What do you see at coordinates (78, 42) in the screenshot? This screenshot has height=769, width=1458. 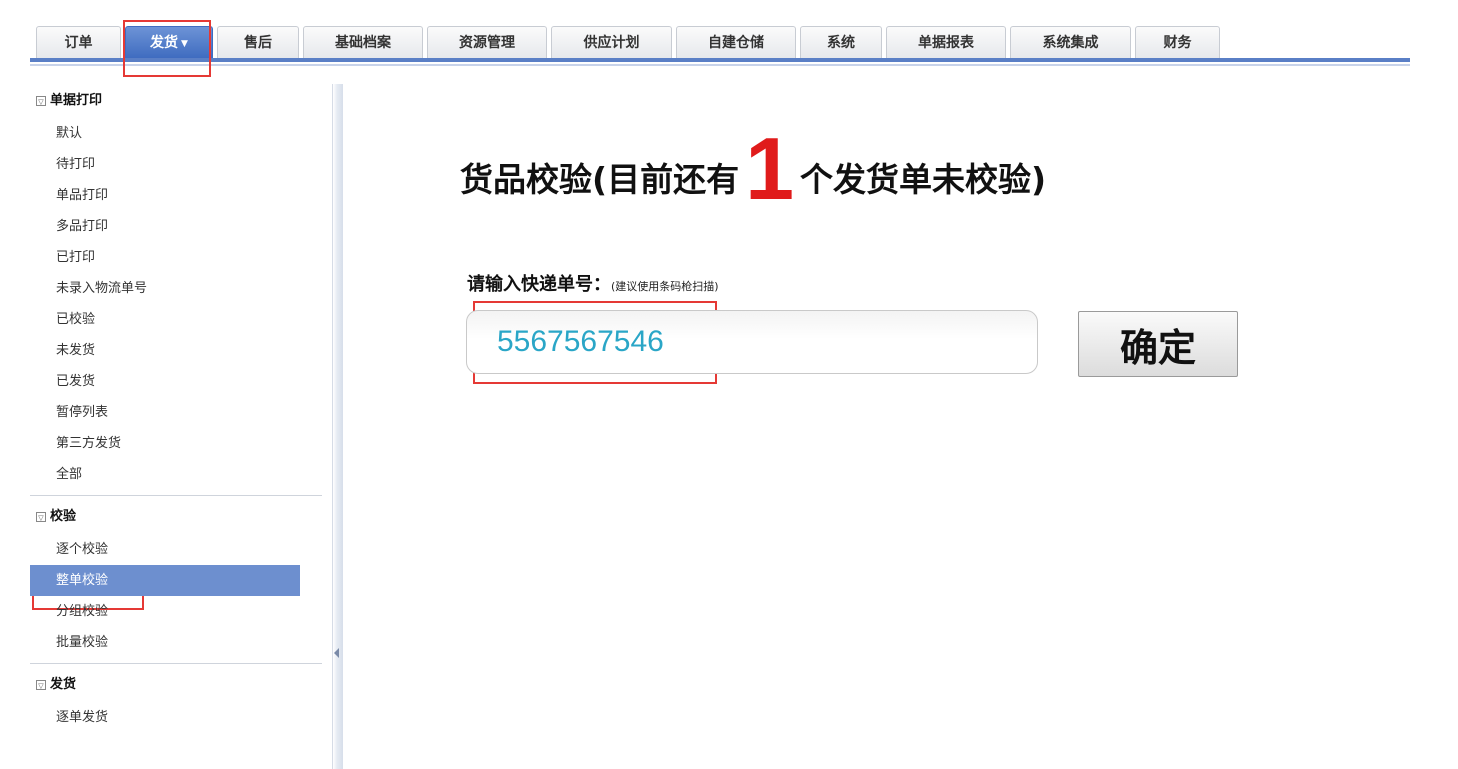 I see `tab-orders: 订单` at bounding box center [78, 42].